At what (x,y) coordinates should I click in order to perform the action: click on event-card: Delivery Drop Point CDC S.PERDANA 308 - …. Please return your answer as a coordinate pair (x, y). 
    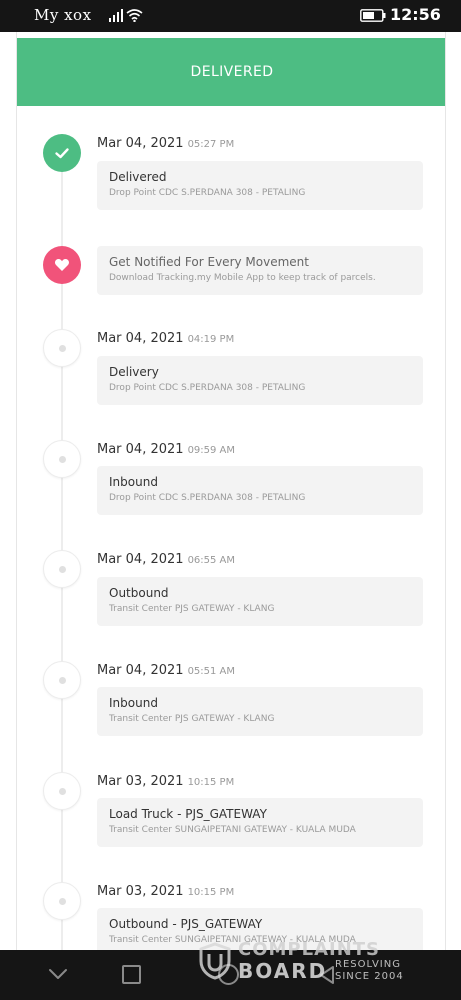
    Looking at the image, I should click on (260, 380).